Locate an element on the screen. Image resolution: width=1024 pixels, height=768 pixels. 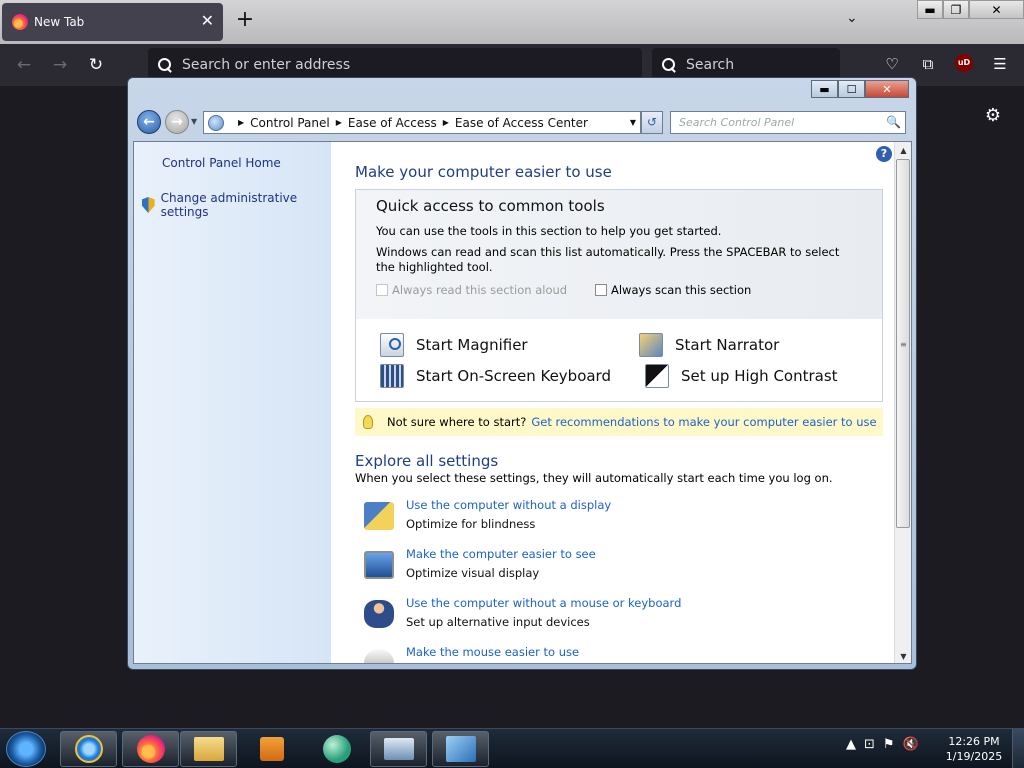
browser-minimize-button: ▬ is located at coordinates (930, 9).